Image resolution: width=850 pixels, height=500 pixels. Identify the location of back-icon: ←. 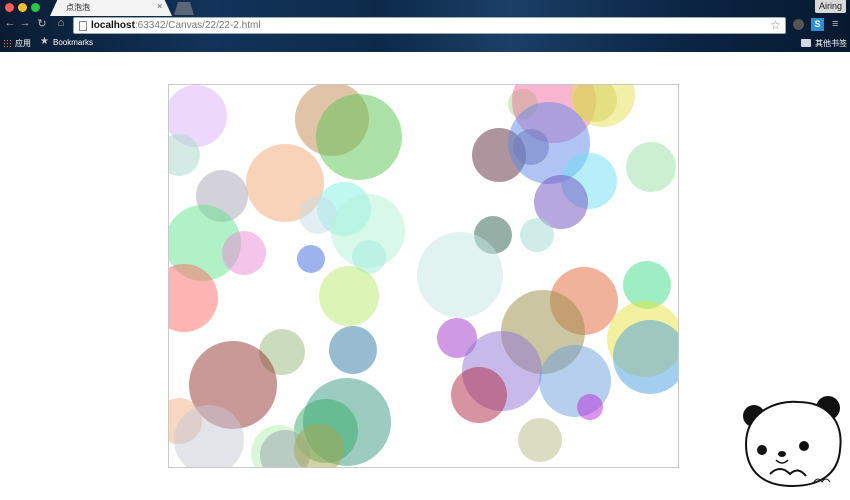
(10, 23).